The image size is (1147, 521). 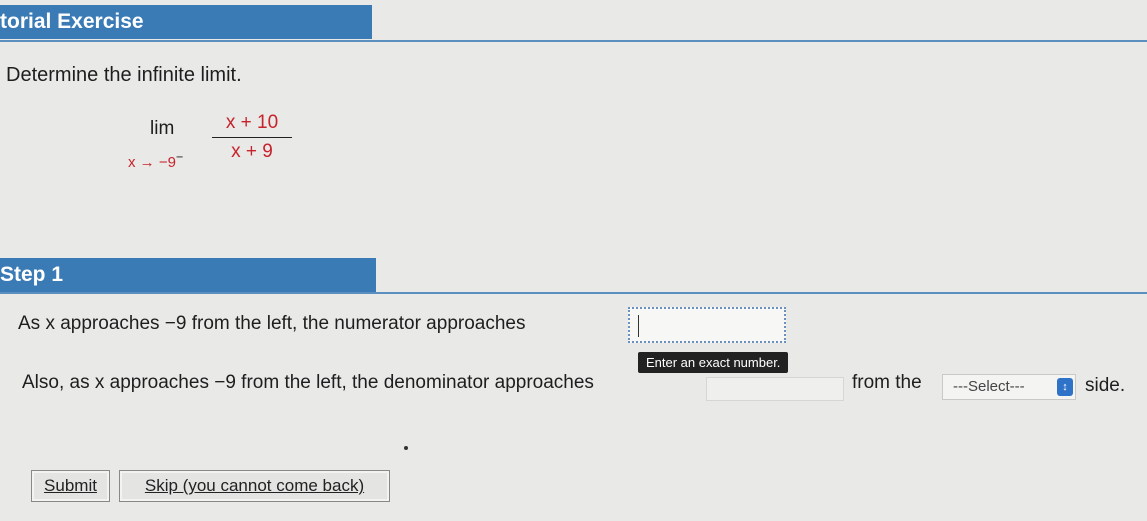 I want to click on exercise-header: torial Exercise, so click(x=186, y=22).